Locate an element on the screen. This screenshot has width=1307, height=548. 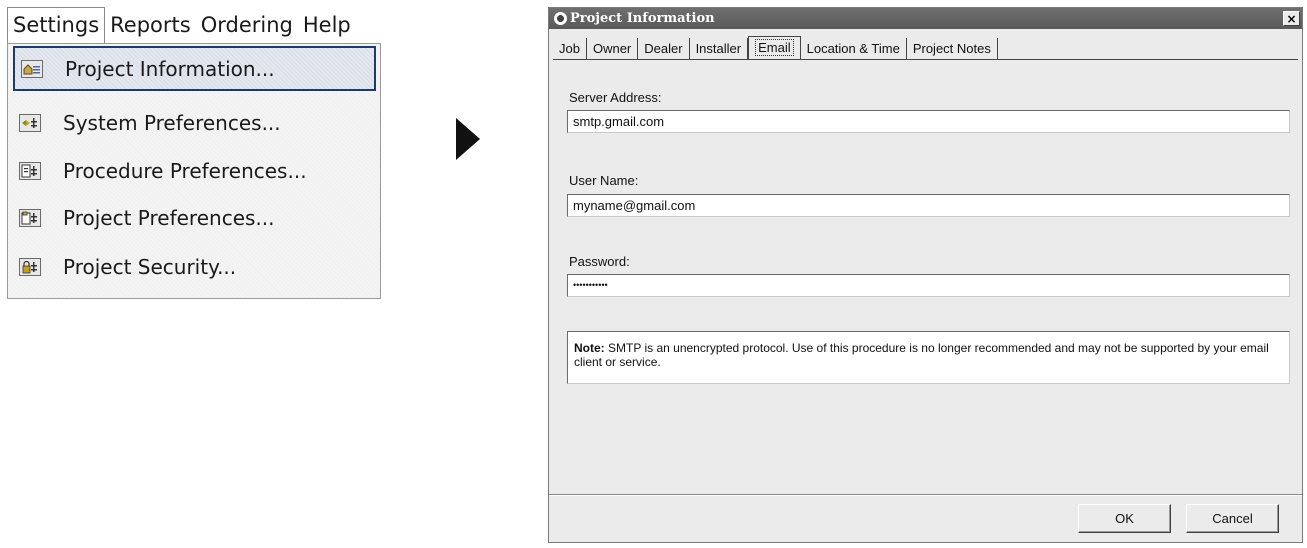
project-preferences-icon is located at coordinates (30, 217).